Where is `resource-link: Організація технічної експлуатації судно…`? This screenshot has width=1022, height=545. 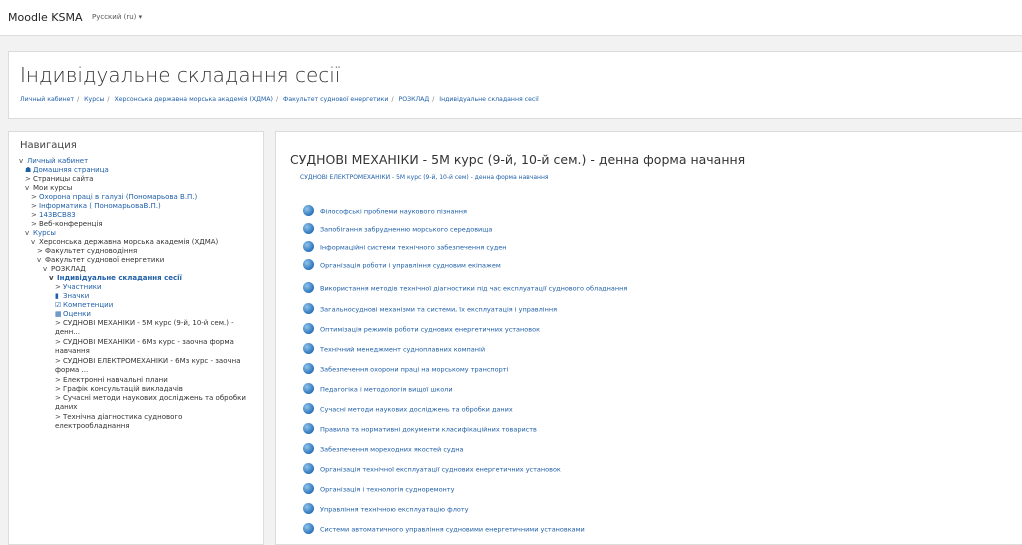 resource-link: Організація технічної експлуатації судно… is located at coordinates (432, 470).